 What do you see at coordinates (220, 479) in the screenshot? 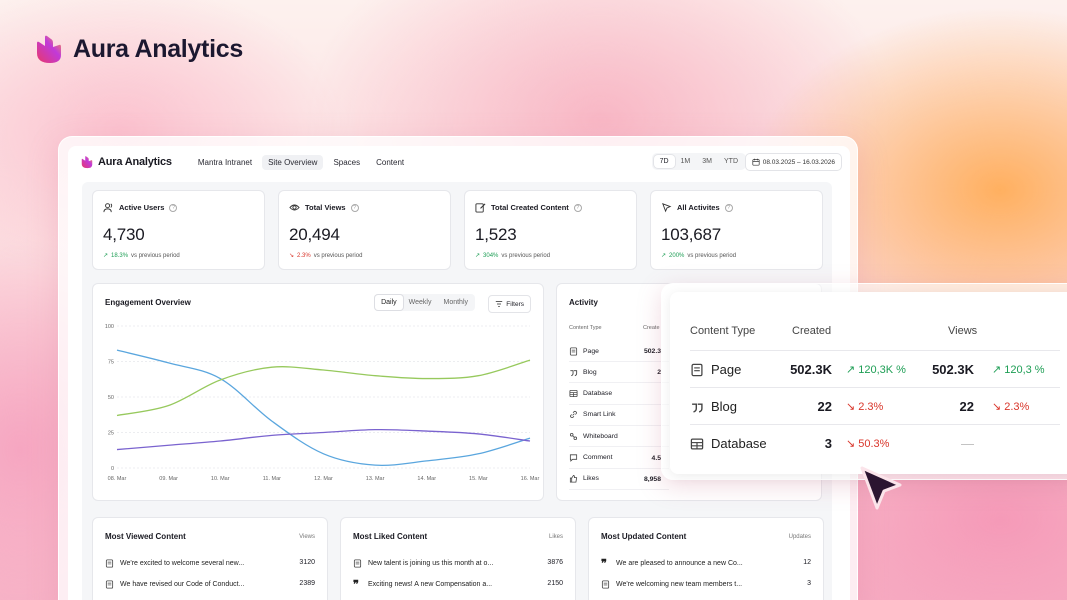
I see `x-tick-label: 10. Mar` at bounding box center [220, 479].